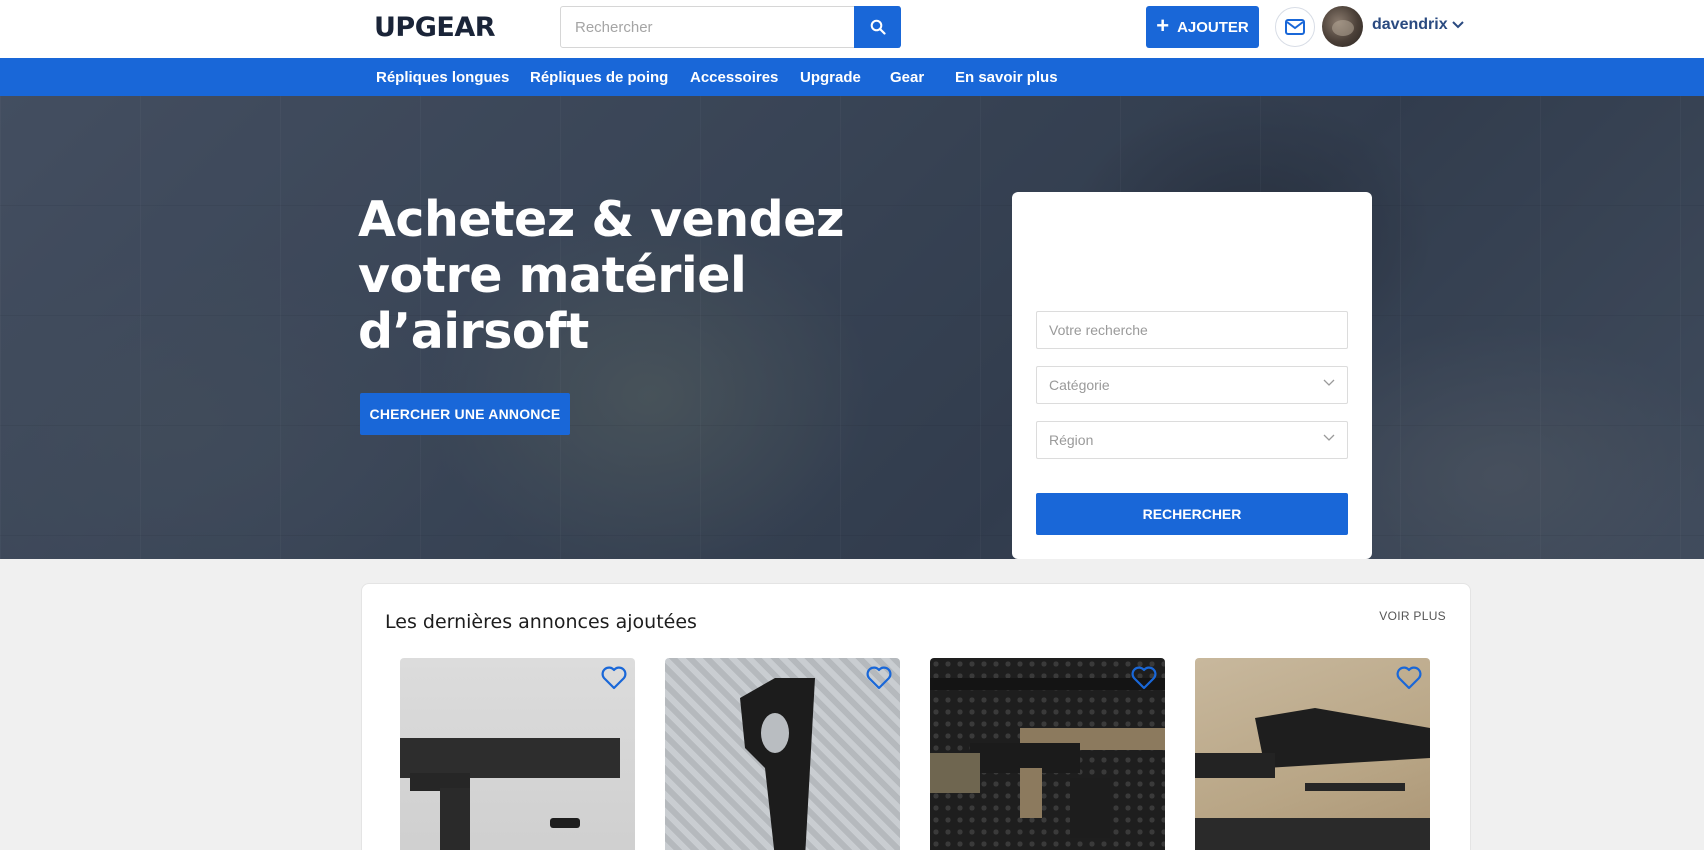  What do you see at coordinates (1071, 440) in the screenshot?
I see `region-select-placeholder: Région` at bounding box center [1071, 440].